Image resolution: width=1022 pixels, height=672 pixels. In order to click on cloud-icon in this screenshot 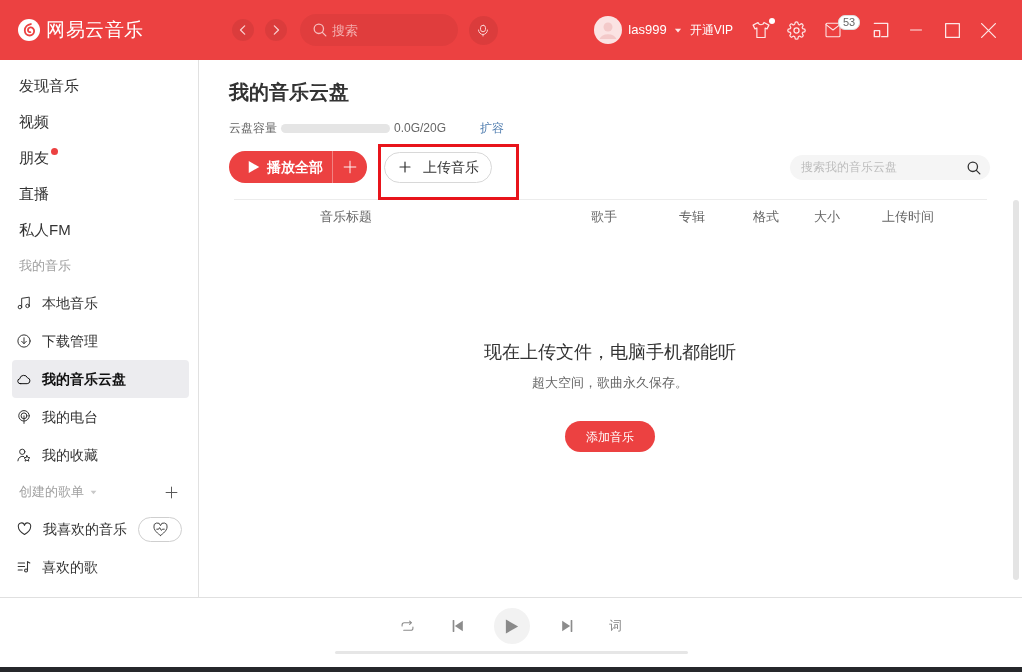, I will do `click(24, 379)`.